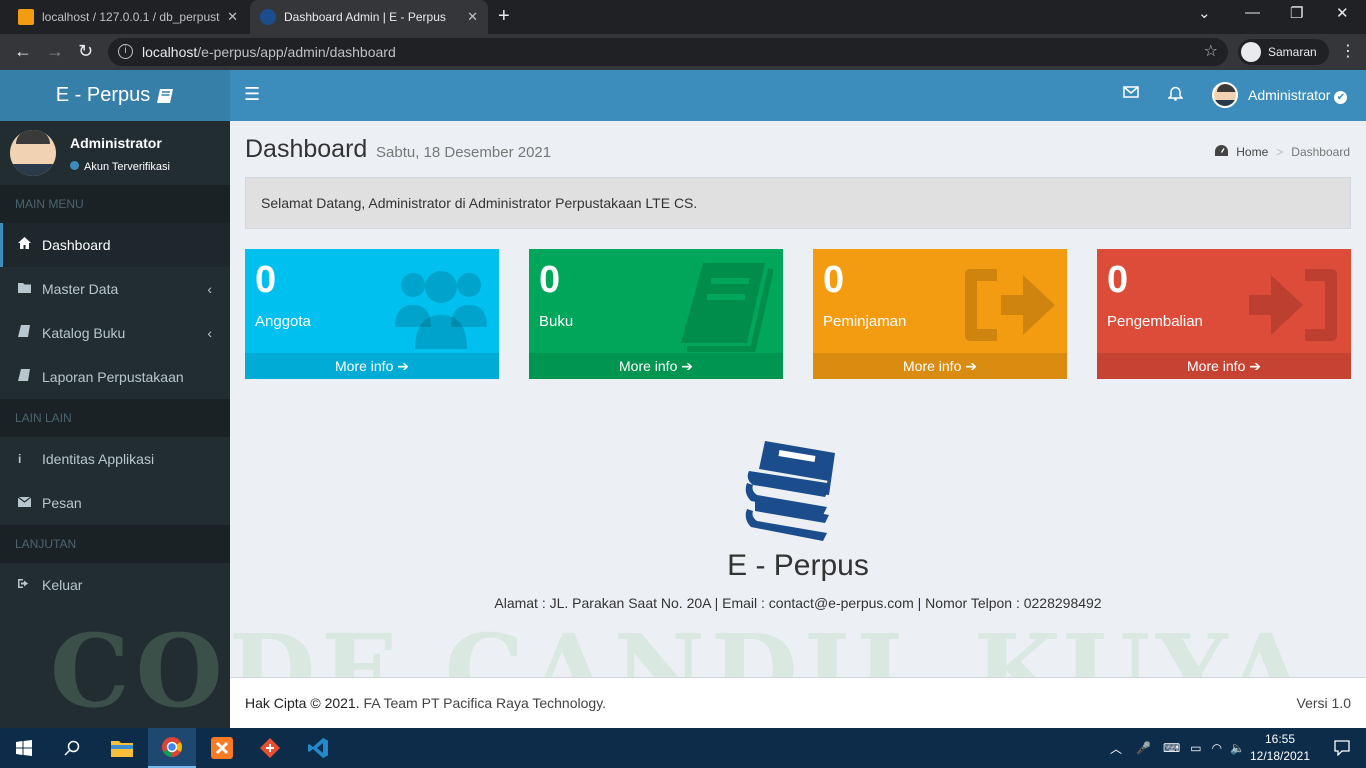 The width and height of the screenshot is (1366, 768). I want to click on search-icon, so click(72, 748).